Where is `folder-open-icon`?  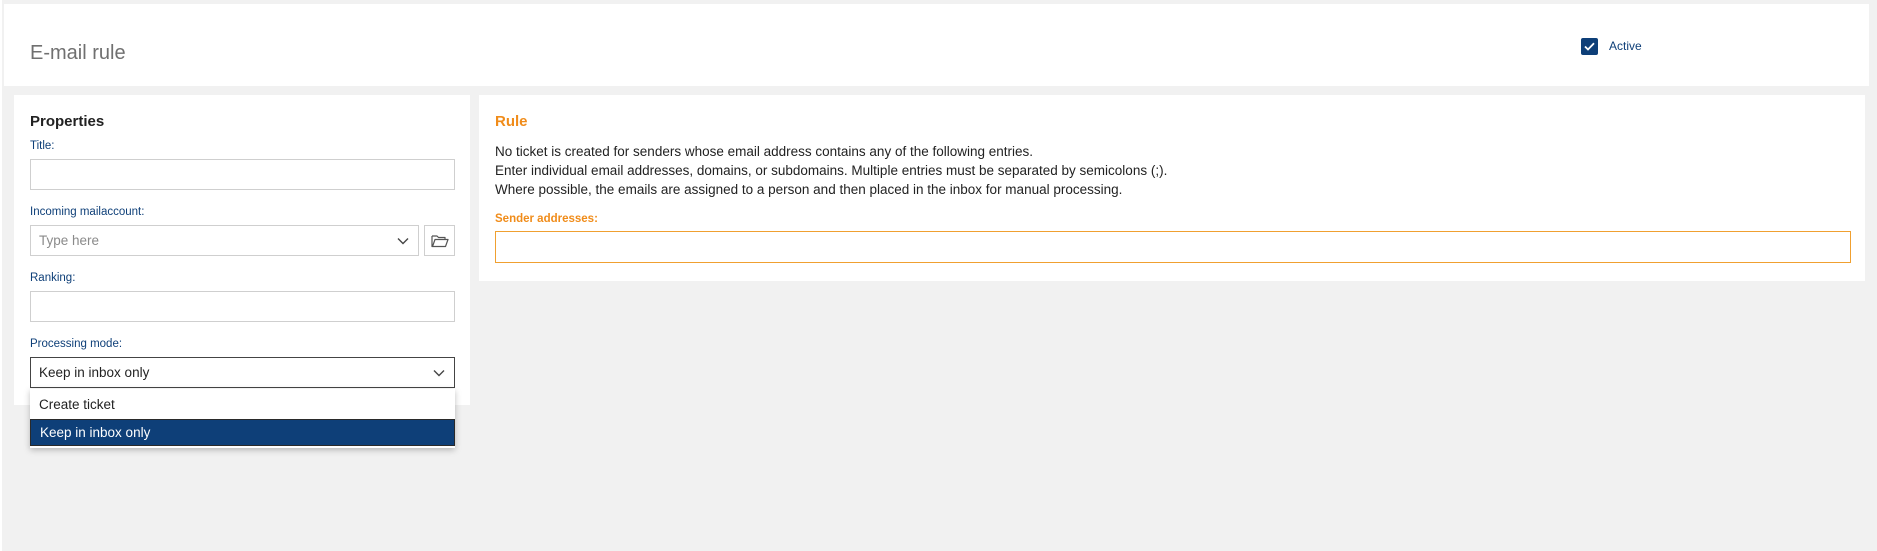 folder-open-icon is located at coordinates (439, 240).